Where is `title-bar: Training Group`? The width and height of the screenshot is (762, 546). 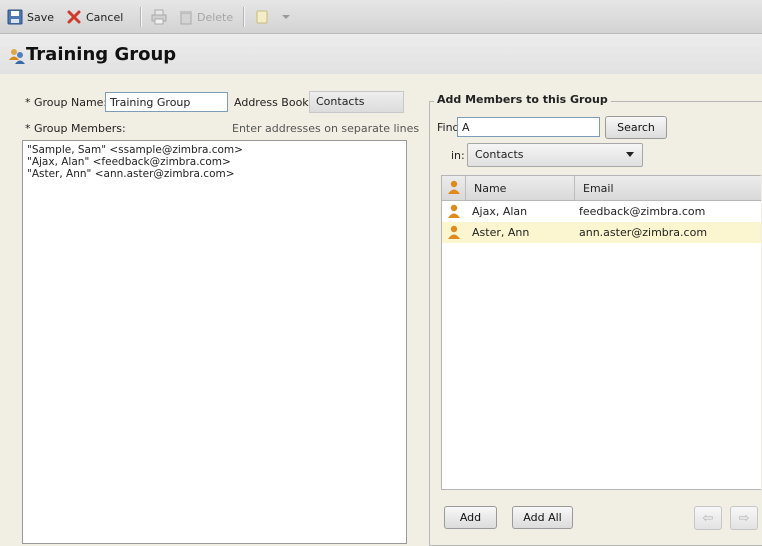 title-bar: Training Group is located at coordinates (381, 54).